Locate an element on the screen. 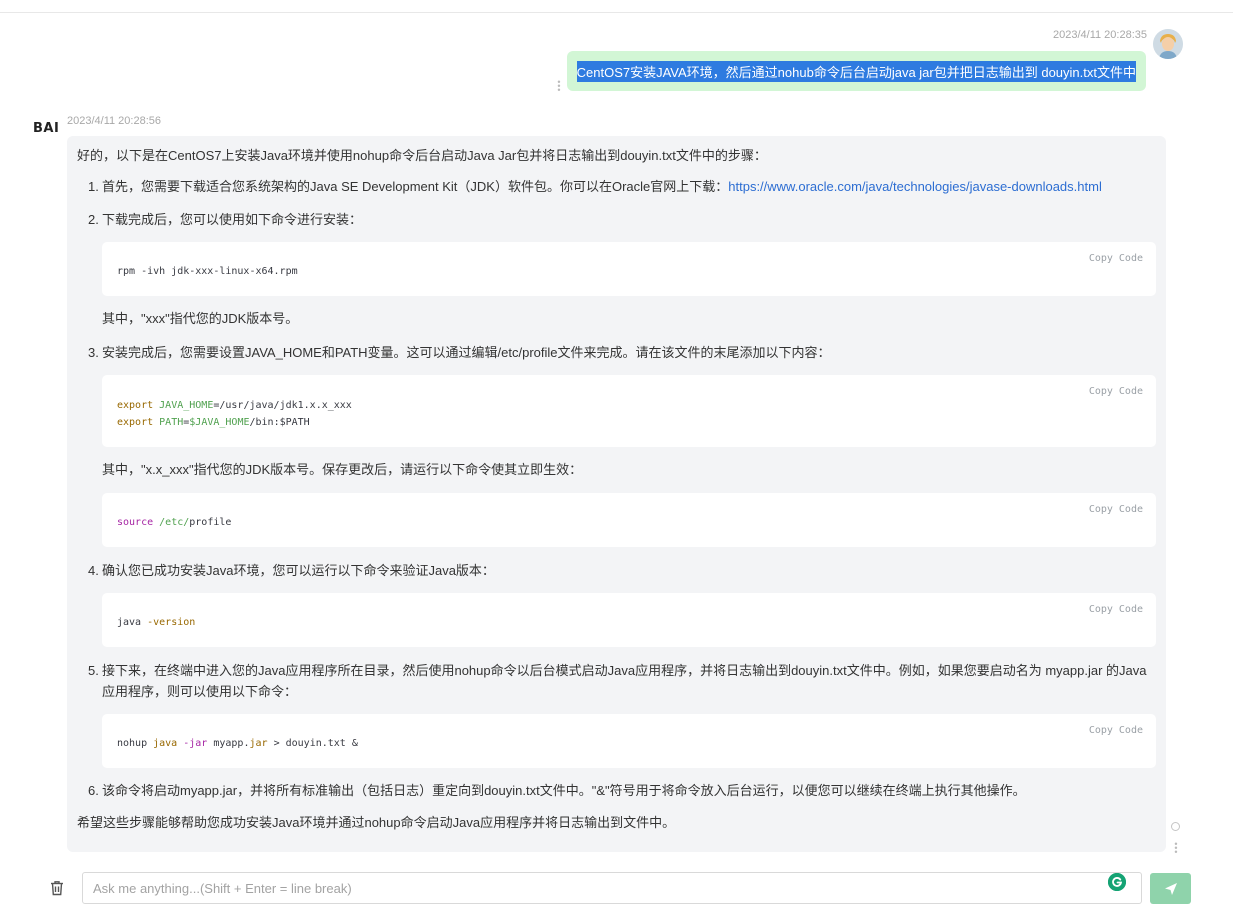 The image size is (1233, 916). top-divider is located at coordinates (616, 12).